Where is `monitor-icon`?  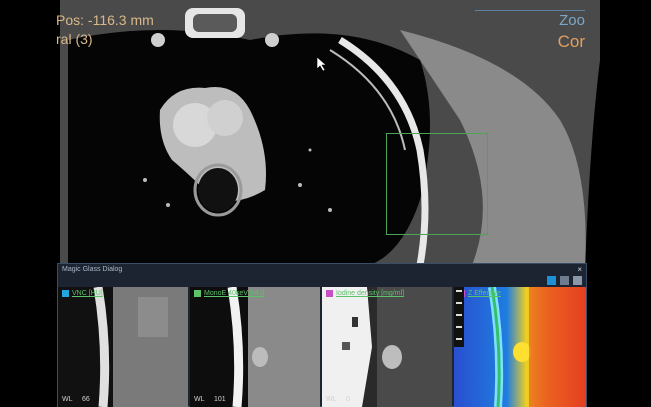
monitor-icon is located at coordinates (551, 280).